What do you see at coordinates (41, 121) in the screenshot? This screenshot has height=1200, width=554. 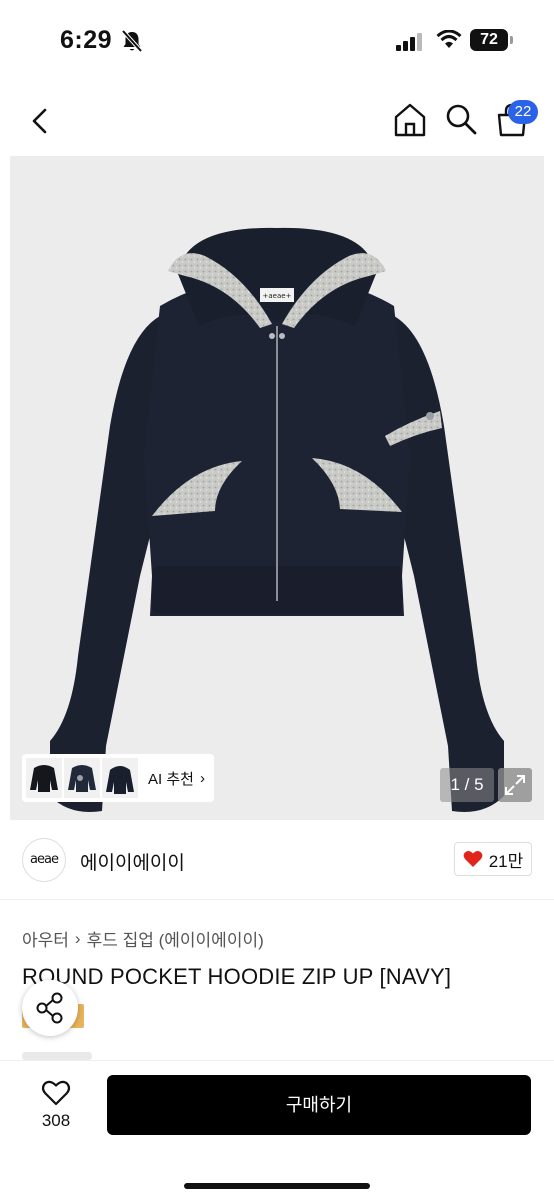 I see `back-icon` at bounding box center [41, 121].